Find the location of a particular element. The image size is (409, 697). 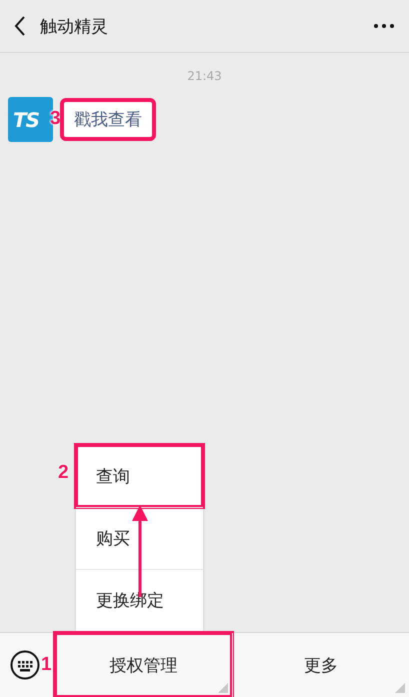

timestamp: 21:43 is located at coordinates (204, 76).